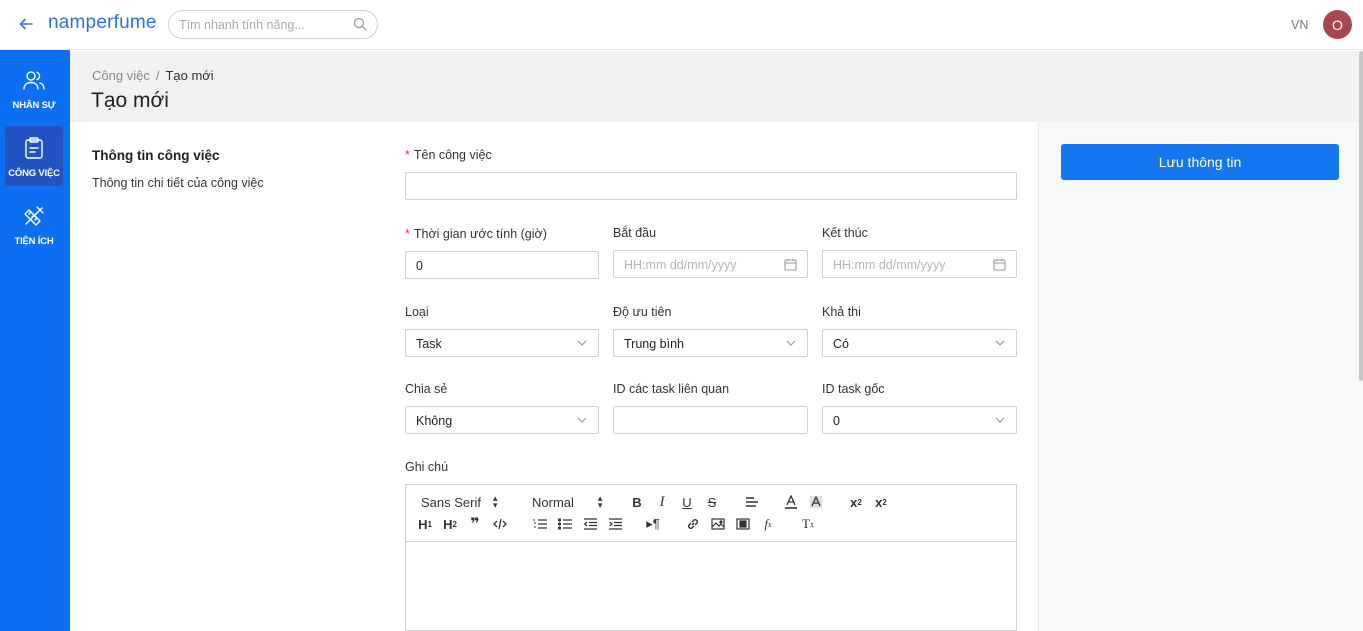 This screenshot has width=1363, height=631. What do you see at coordinates (671, 389) in the screenshot?
I see `related-ids-label: ID các task liên quan` at bounding box center [671, 389].